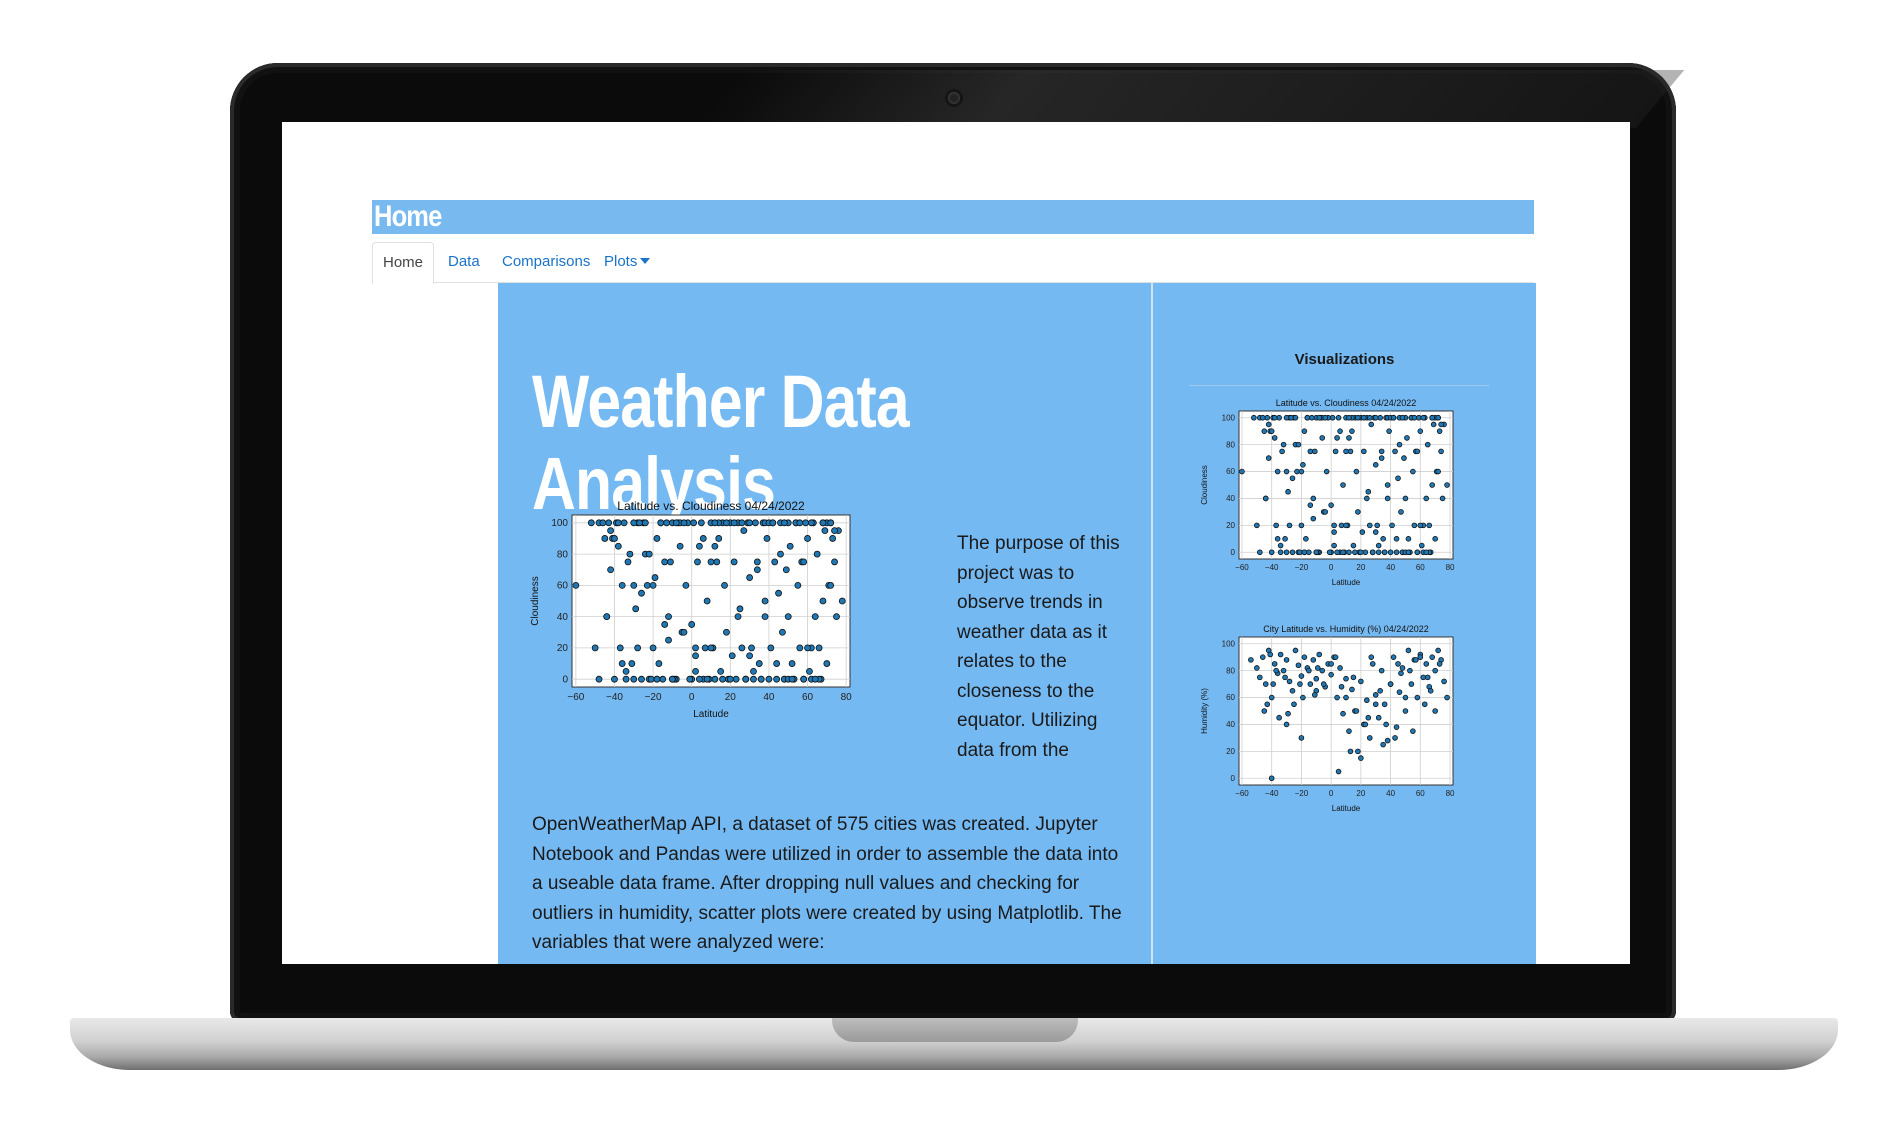 The image size is (1895, 1139). What do you see at coordinates (1230, 724) in the screenshot?
I see `y-tick-label: 40` at bounding box center [1230, 724].